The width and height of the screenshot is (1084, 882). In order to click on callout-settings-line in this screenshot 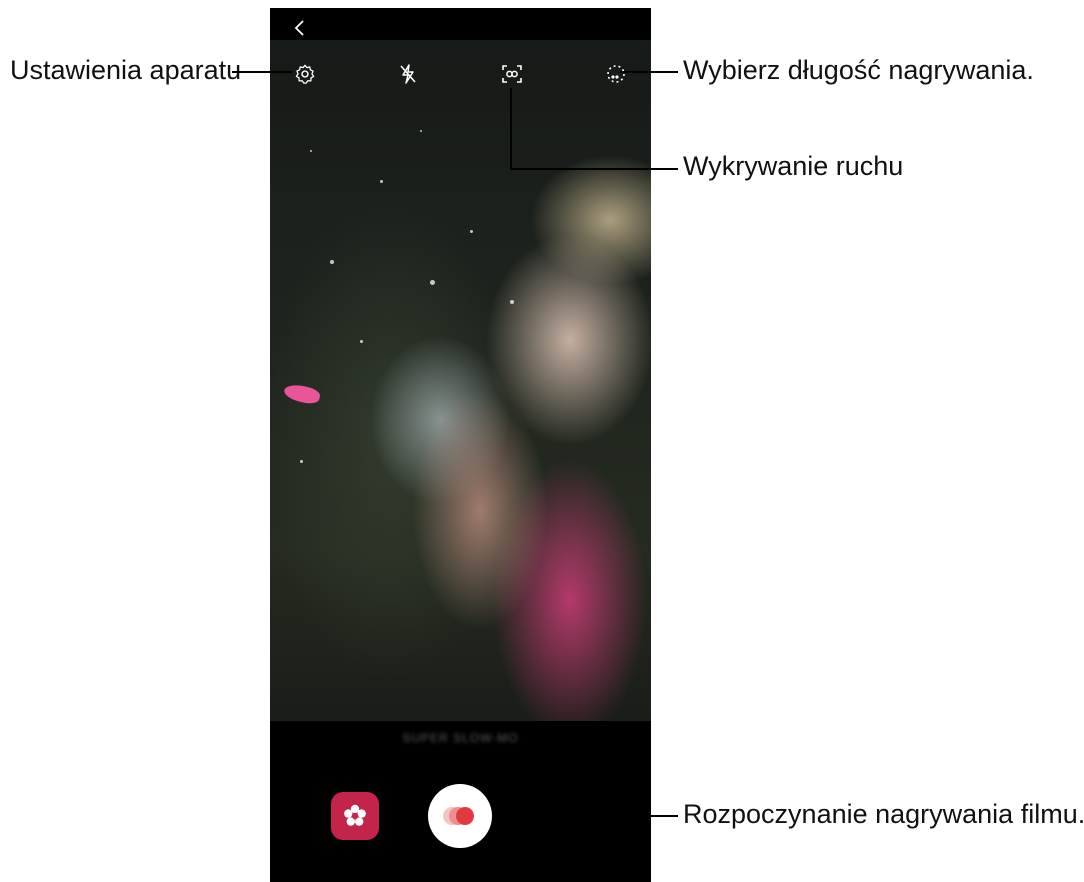, I will do `click(262, 72)`.